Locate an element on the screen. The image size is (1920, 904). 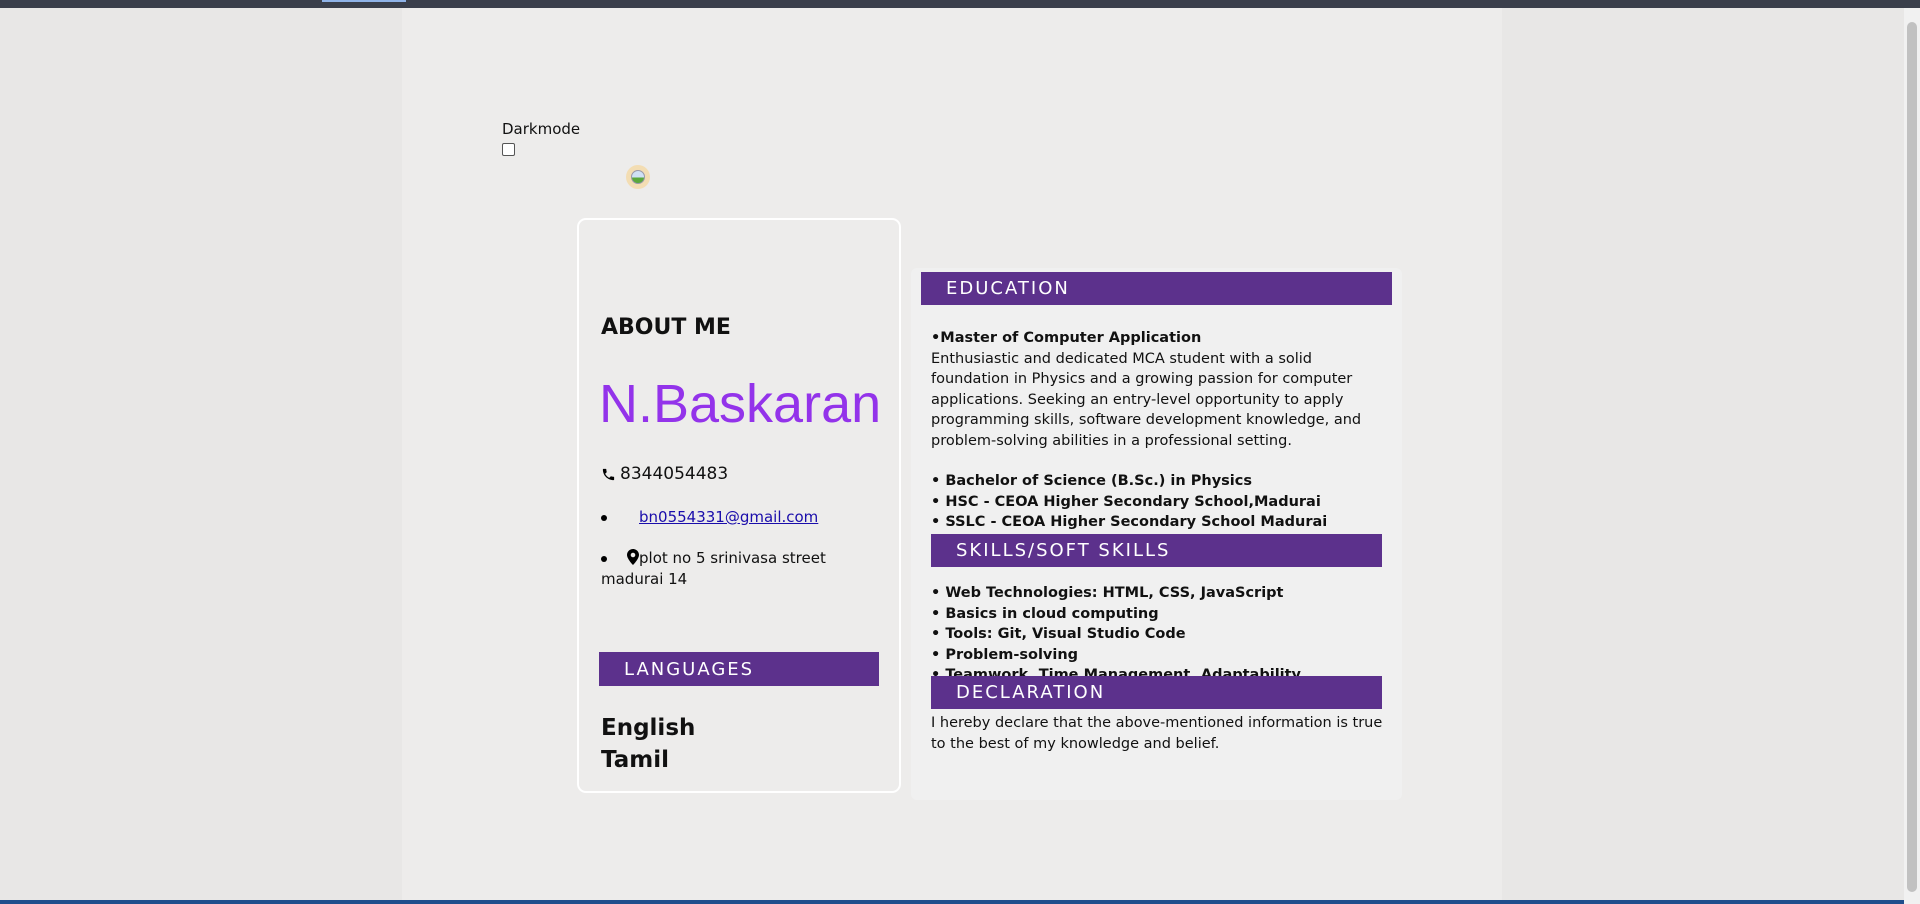
languages-list: English Tamil is located at coordinates (648, 744).